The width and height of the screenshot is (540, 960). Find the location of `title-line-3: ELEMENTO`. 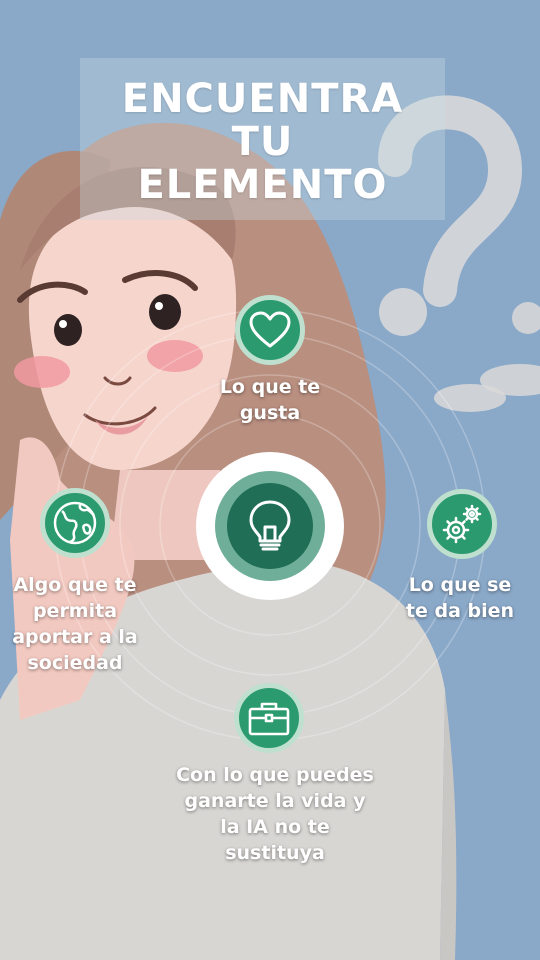

title-line-3: ELEMENTO is located at coordinates (262, 185).